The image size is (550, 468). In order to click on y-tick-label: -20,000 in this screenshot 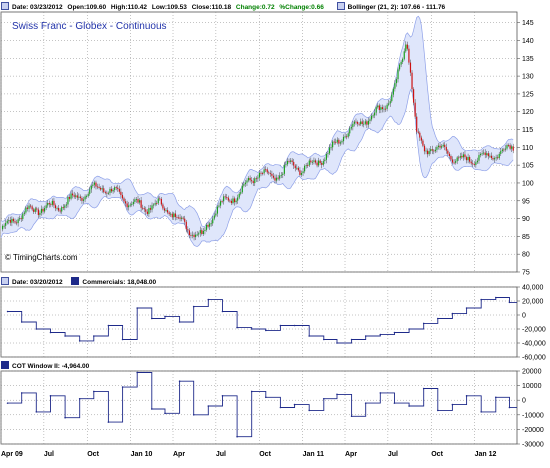, I will do `click(534, 330)`.